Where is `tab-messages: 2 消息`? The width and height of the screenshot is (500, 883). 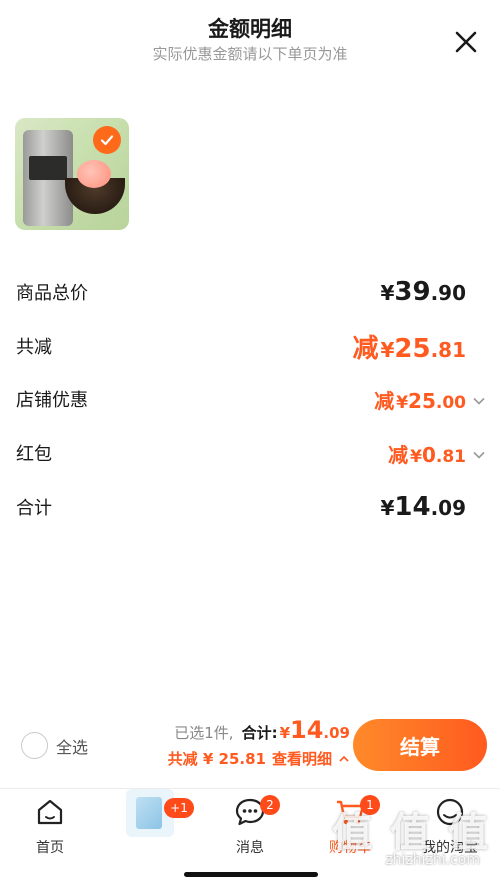
tab-messages: 2 消息 is located at coordinates (250, 825).